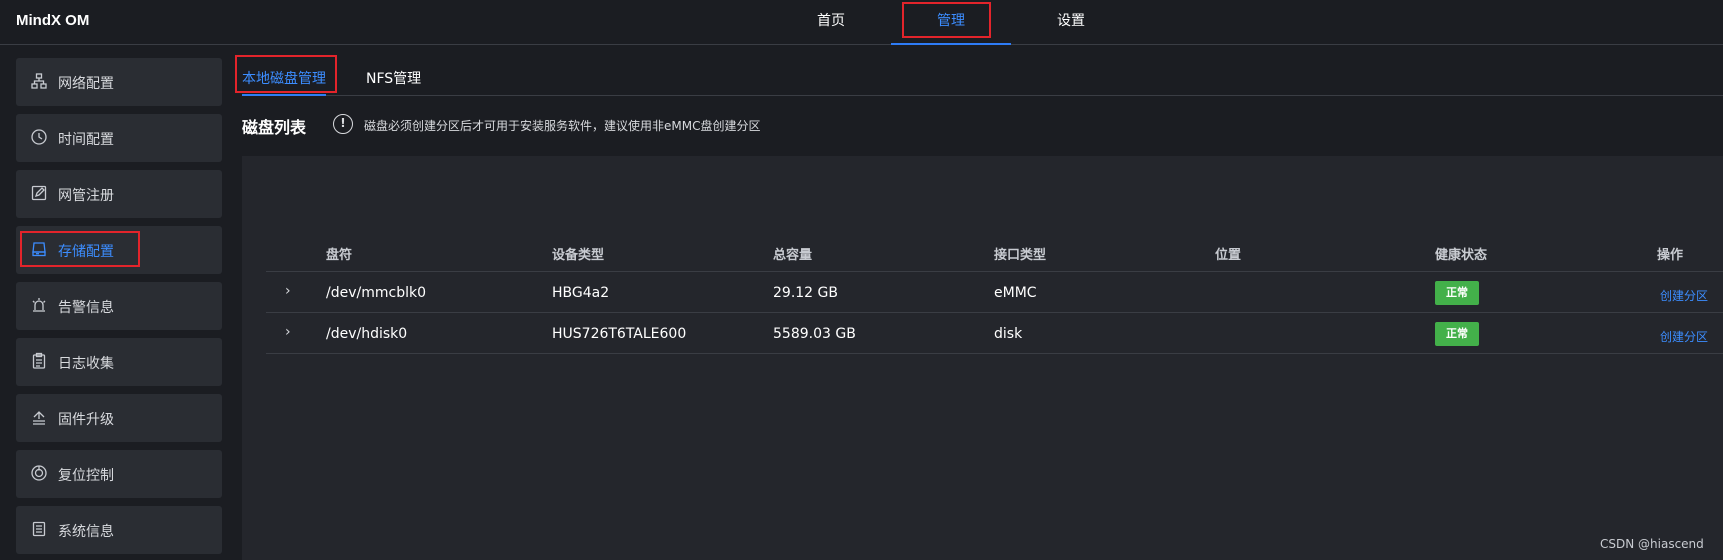 The image size is (1723, 560). Describe the element at coordinates (814, 334) in the screenshot. I see `cell-capacity: 5589.03 GB` at that location.